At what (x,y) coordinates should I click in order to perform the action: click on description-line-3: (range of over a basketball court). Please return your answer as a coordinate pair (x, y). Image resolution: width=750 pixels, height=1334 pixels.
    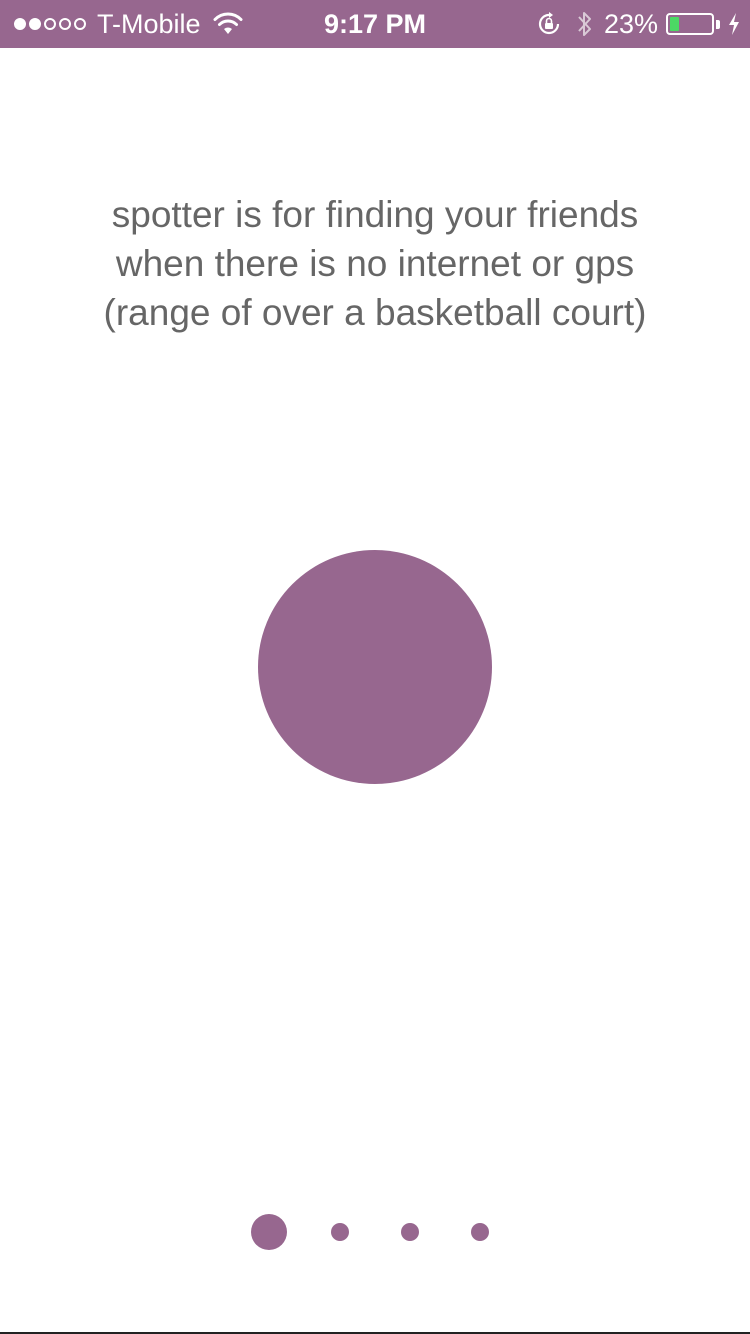
    Looking at the image, I should click on (375, 312).